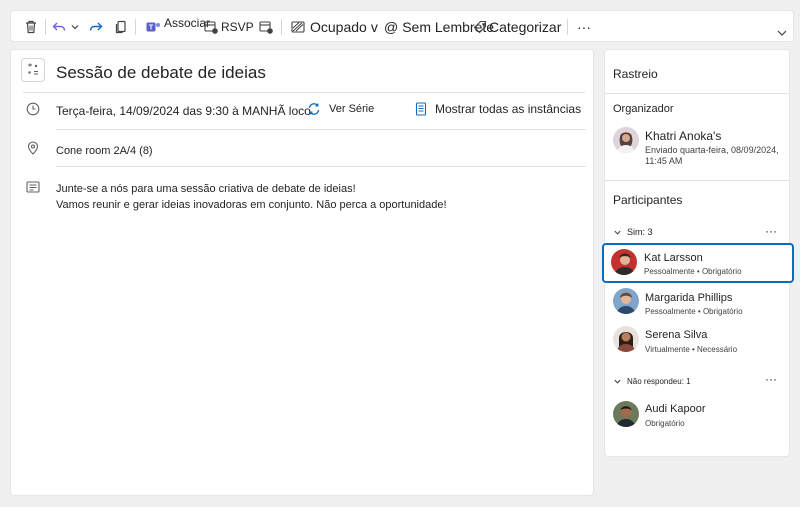 The image size is (800, 507). What do you see at coordinates (665, 423) in the screenshot?
I see `attendee-detail: Obrigatório` at bounding box center [665, 423].